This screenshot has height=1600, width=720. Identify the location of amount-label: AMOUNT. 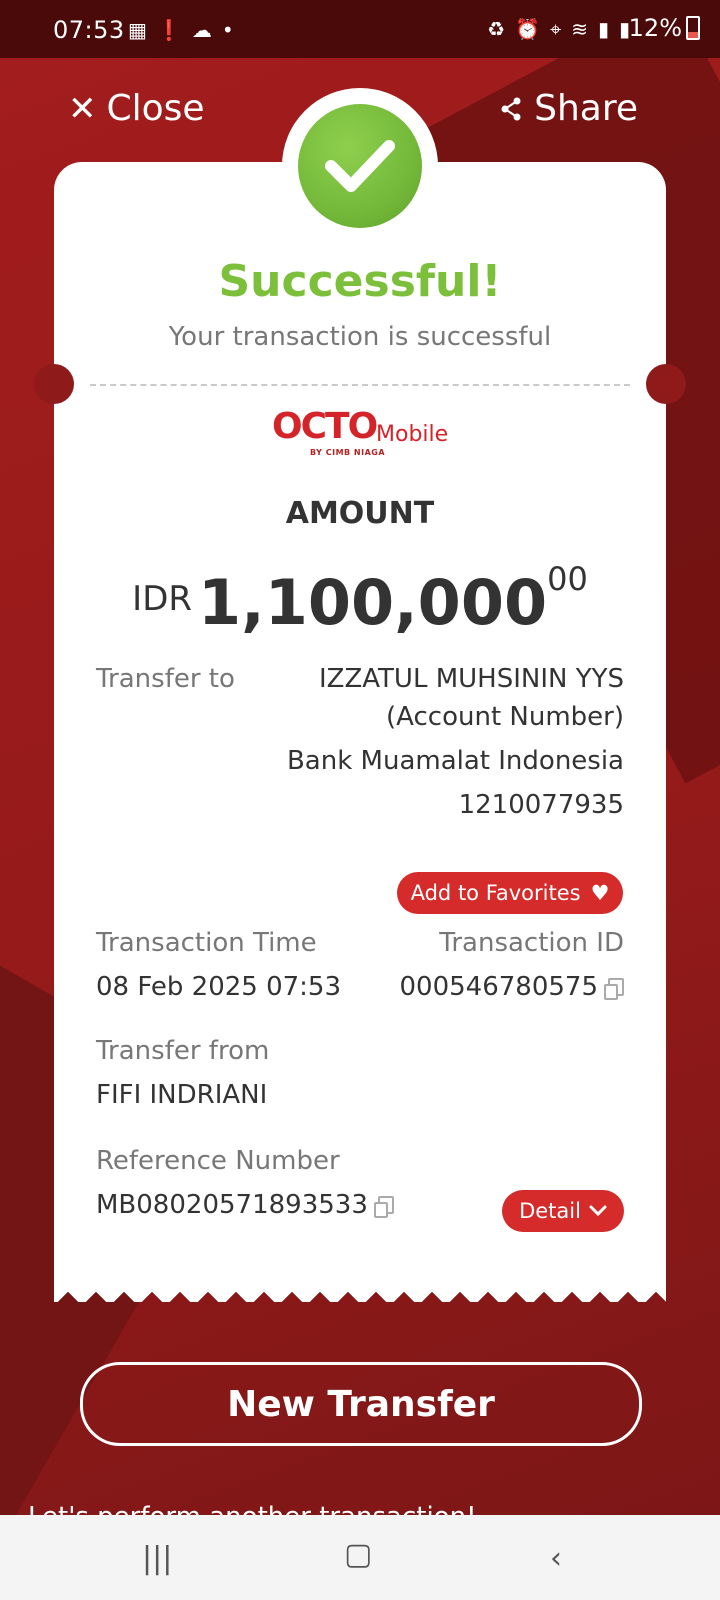
(360, 513).